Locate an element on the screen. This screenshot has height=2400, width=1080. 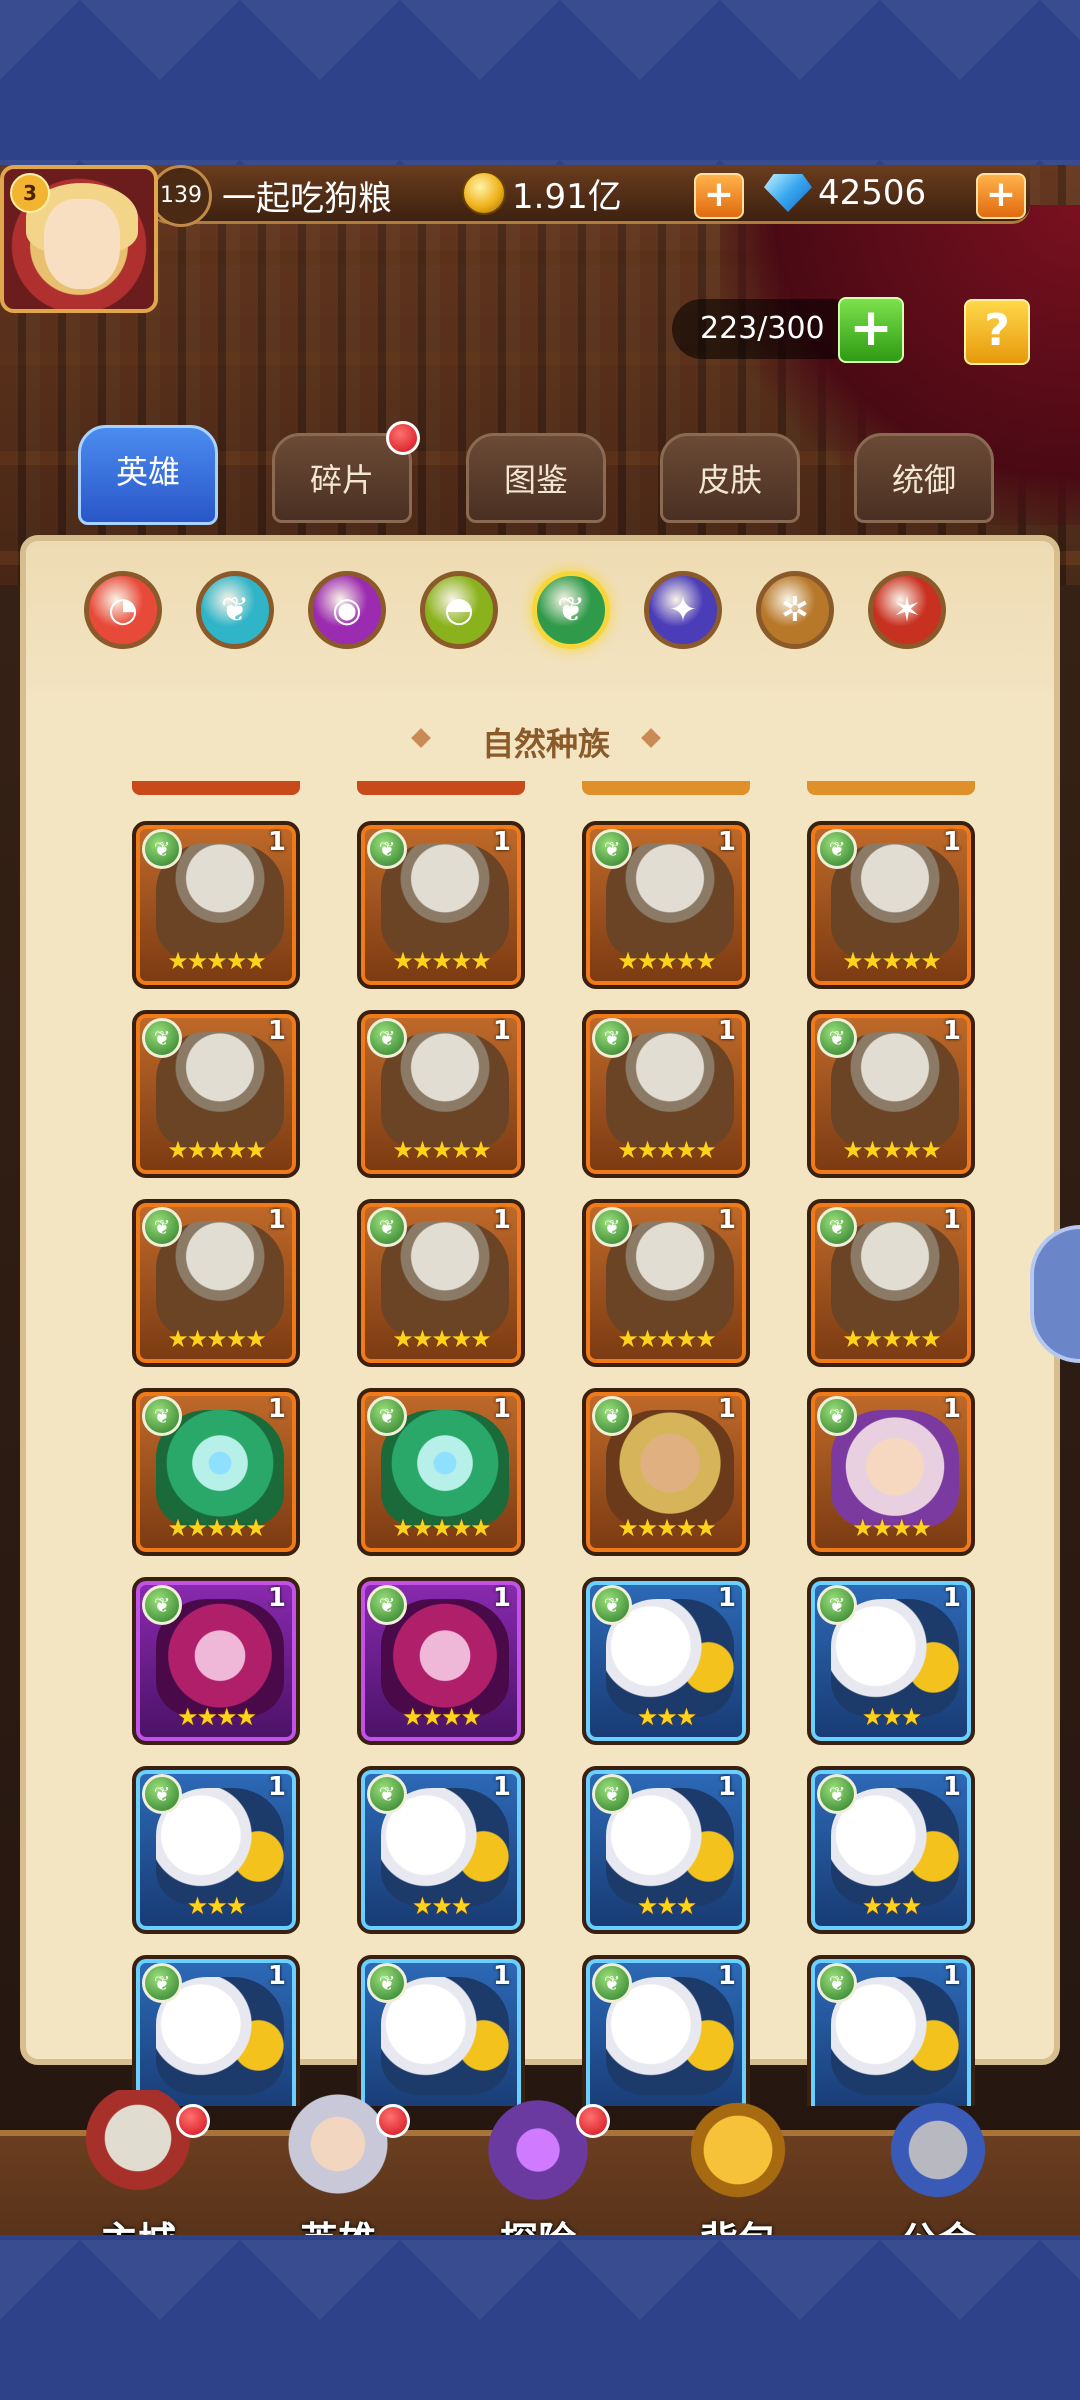
tab-4: 统御 is located at coordinates (924, 478).